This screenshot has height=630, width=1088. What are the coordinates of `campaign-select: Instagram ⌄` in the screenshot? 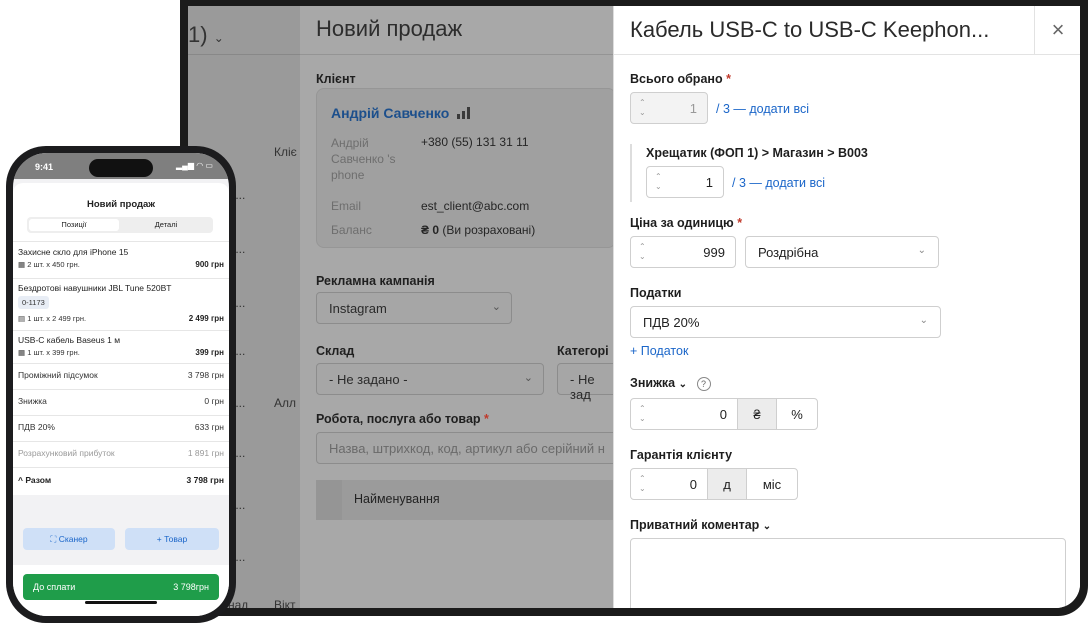 It's located at (414, 308).